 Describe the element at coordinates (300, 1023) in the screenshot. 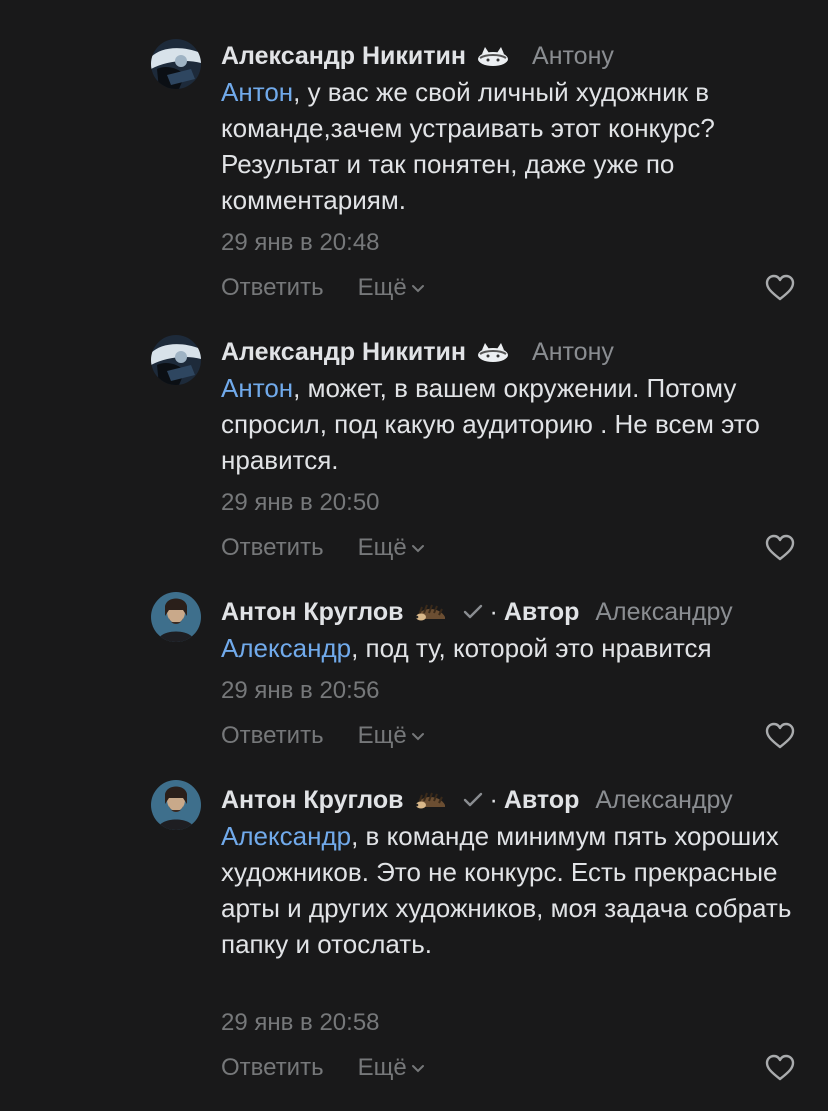

I see `comment-time: 29 янв в 20:58` at that location.